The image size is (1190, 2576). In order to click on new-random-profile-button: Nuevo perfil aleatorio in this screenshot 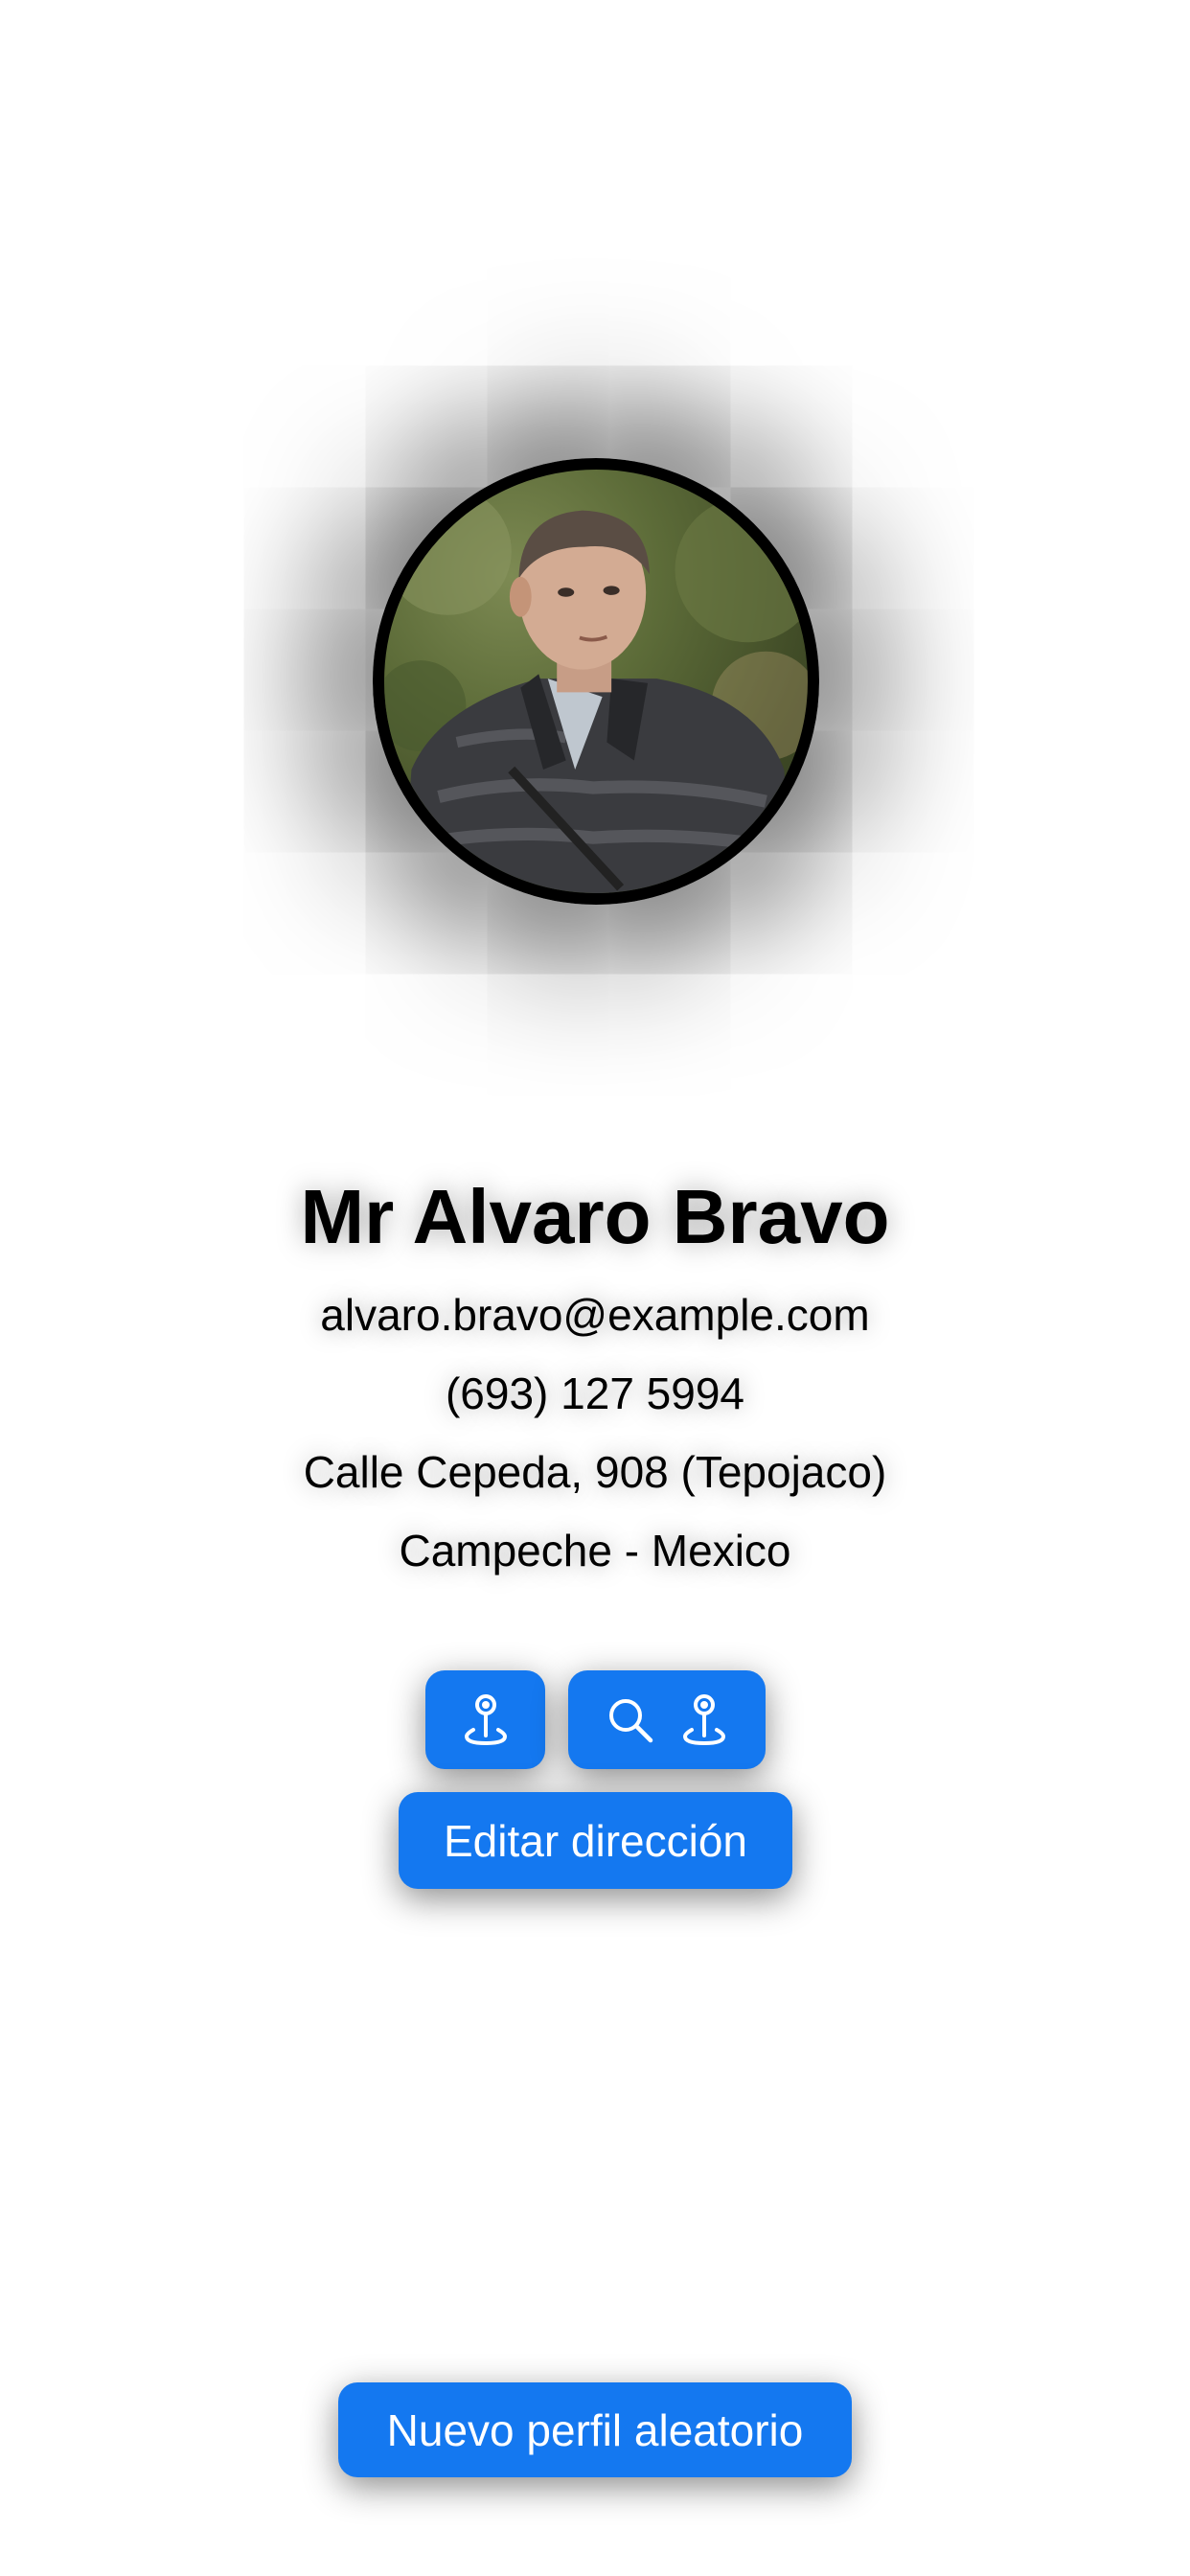, I will do `click(595, 2429)`.